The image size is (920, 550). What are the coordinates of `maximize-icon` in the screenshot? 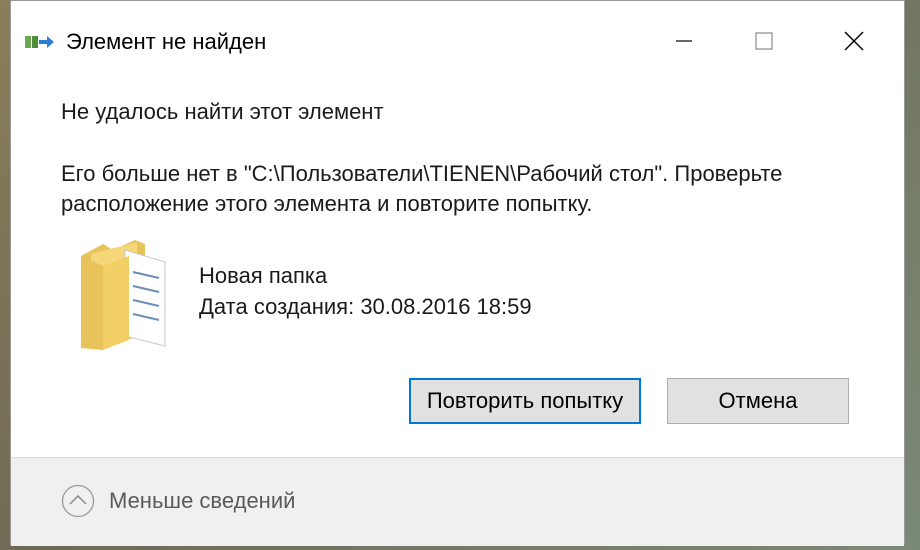 It's located at (764, 41).